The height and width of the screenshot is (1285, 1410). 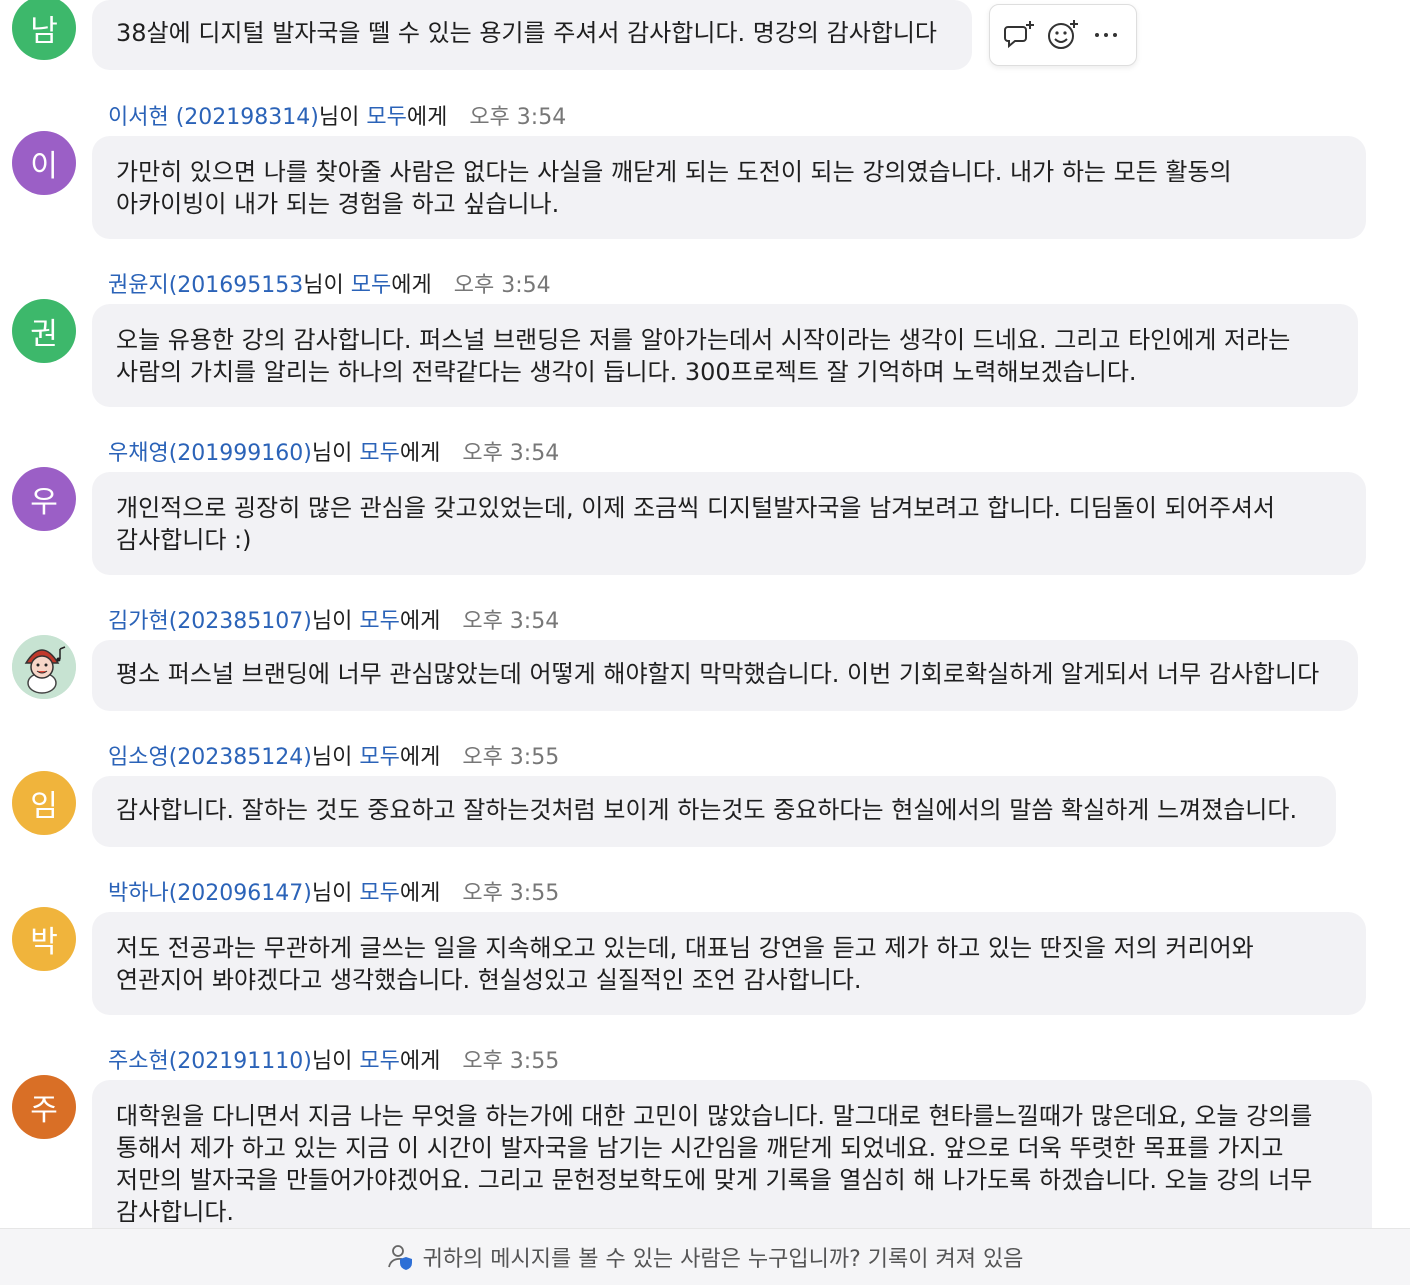 I want to click on visibility-shield-user-icon, so click(x=399, y=1257).